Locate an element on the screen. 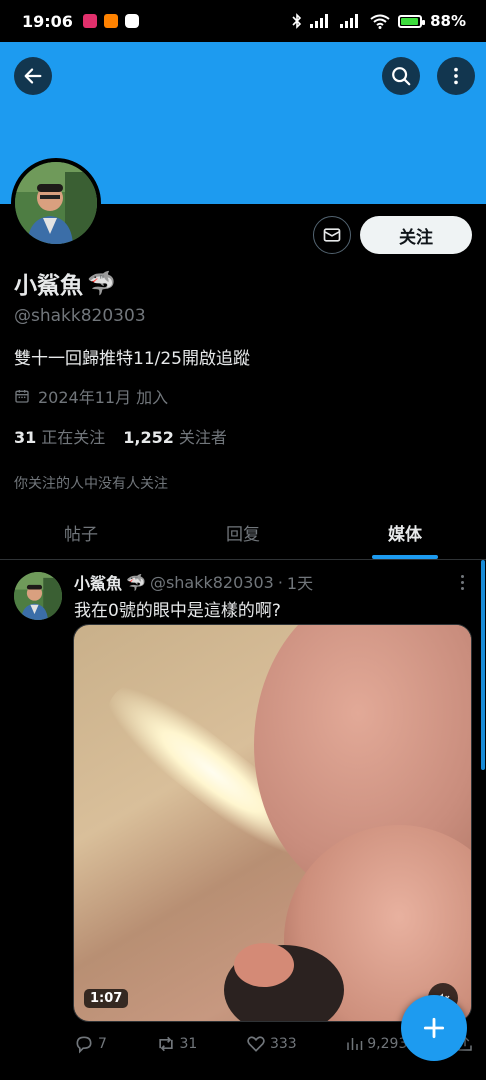 Image resolution: width=486 pixels, height=1080 pixels. profile-name: 小鯊魚 🦈 is located at coordinates (65, 283).